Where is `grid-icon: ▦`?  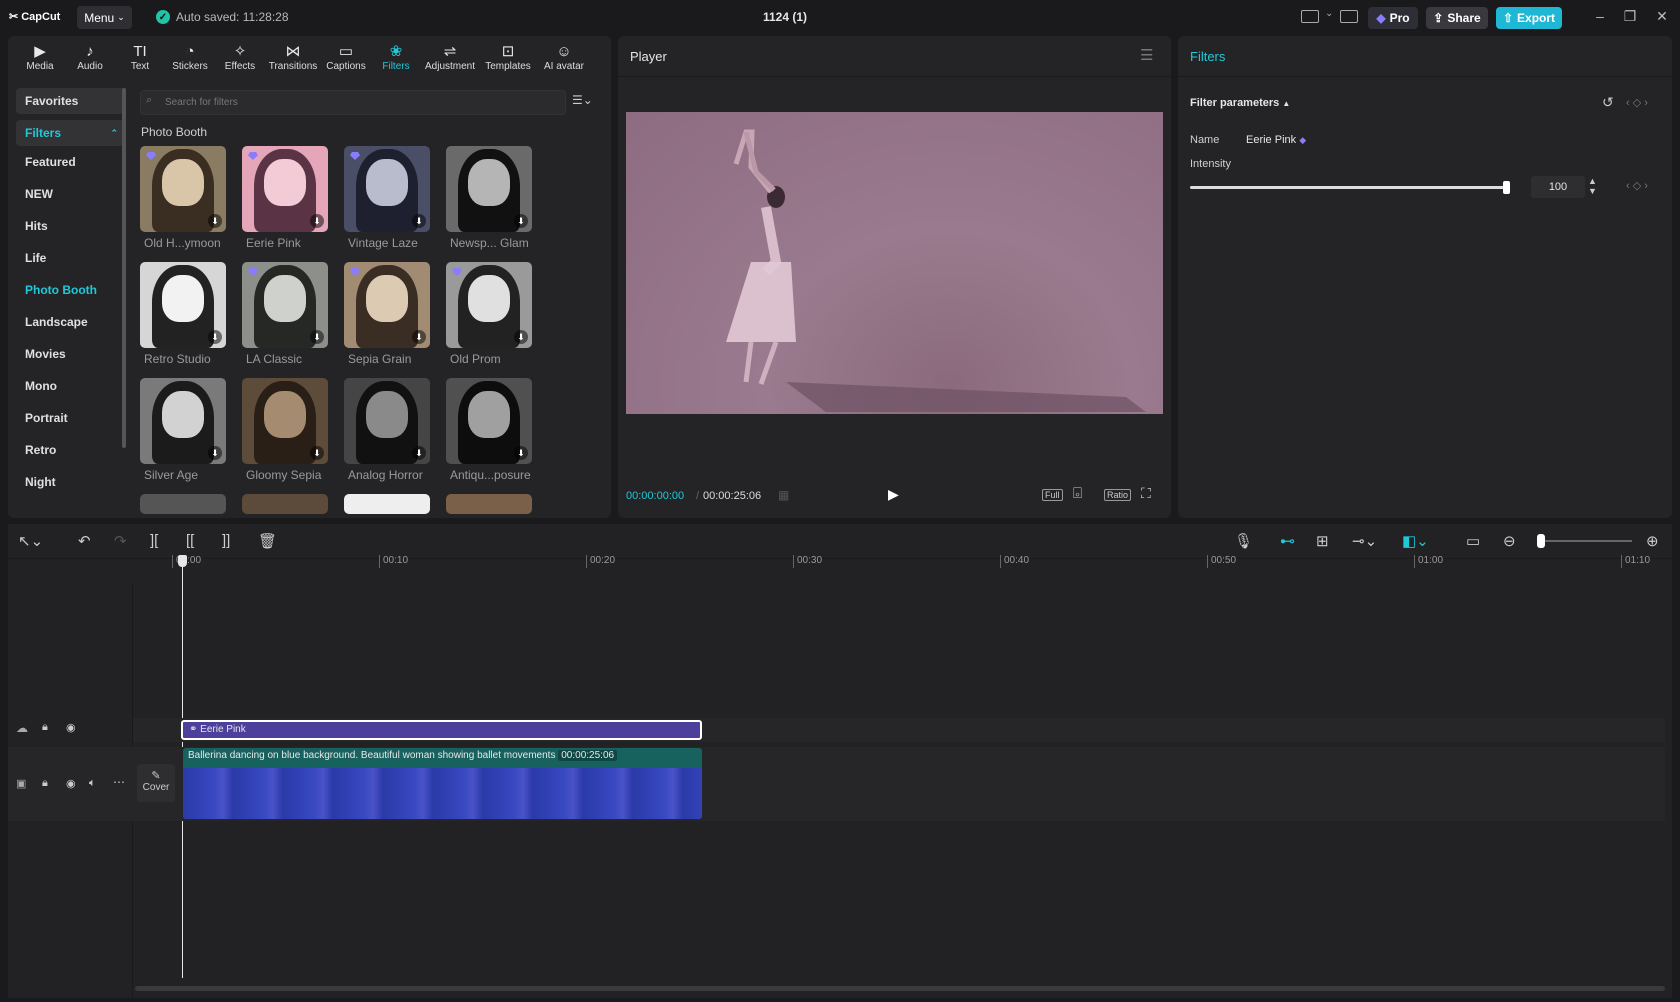 grid-icon: ▦ is located at coordinates (783, 495).